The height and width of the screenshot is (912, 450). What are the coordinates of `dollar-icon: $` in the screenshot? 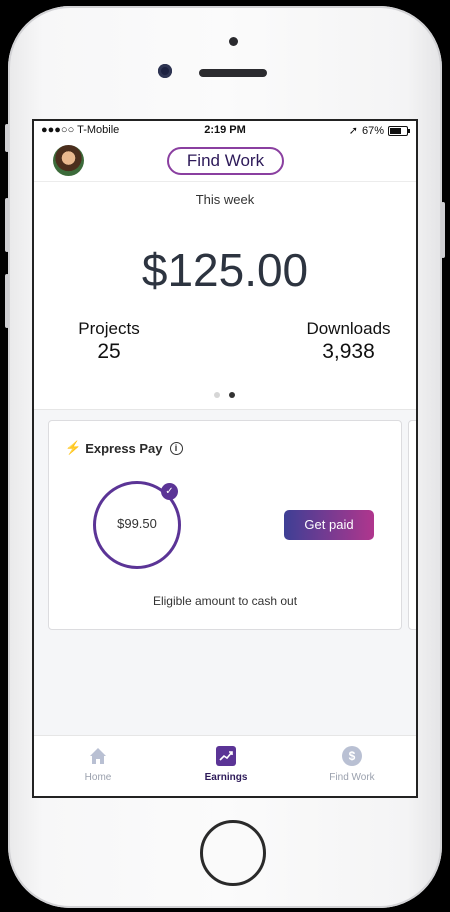 It's located at (352, 756).